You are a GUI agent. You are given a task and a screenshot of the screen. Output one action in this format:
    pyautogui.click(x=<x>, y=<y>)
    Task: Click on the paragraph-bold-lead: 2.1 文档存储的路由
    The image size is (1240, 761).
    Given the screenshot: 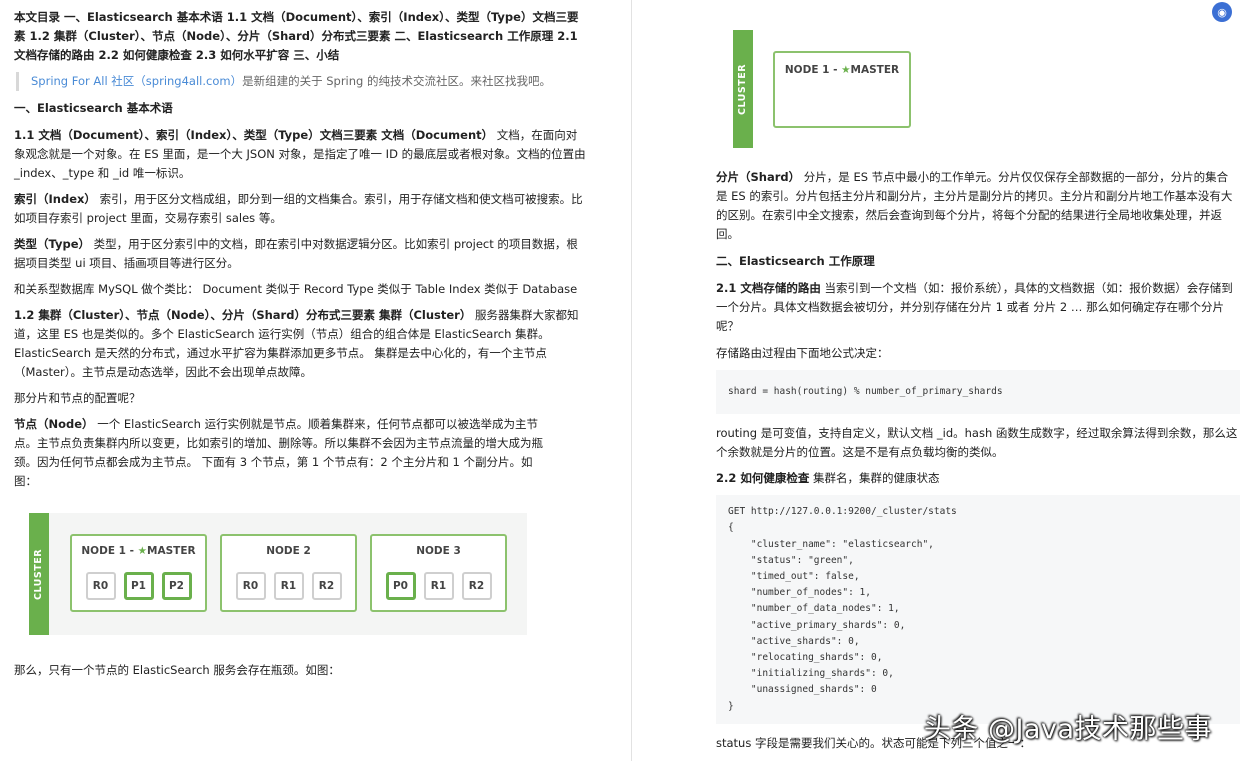 What is the action you would take?
    pyautogui.click(x=768, y=288)
    